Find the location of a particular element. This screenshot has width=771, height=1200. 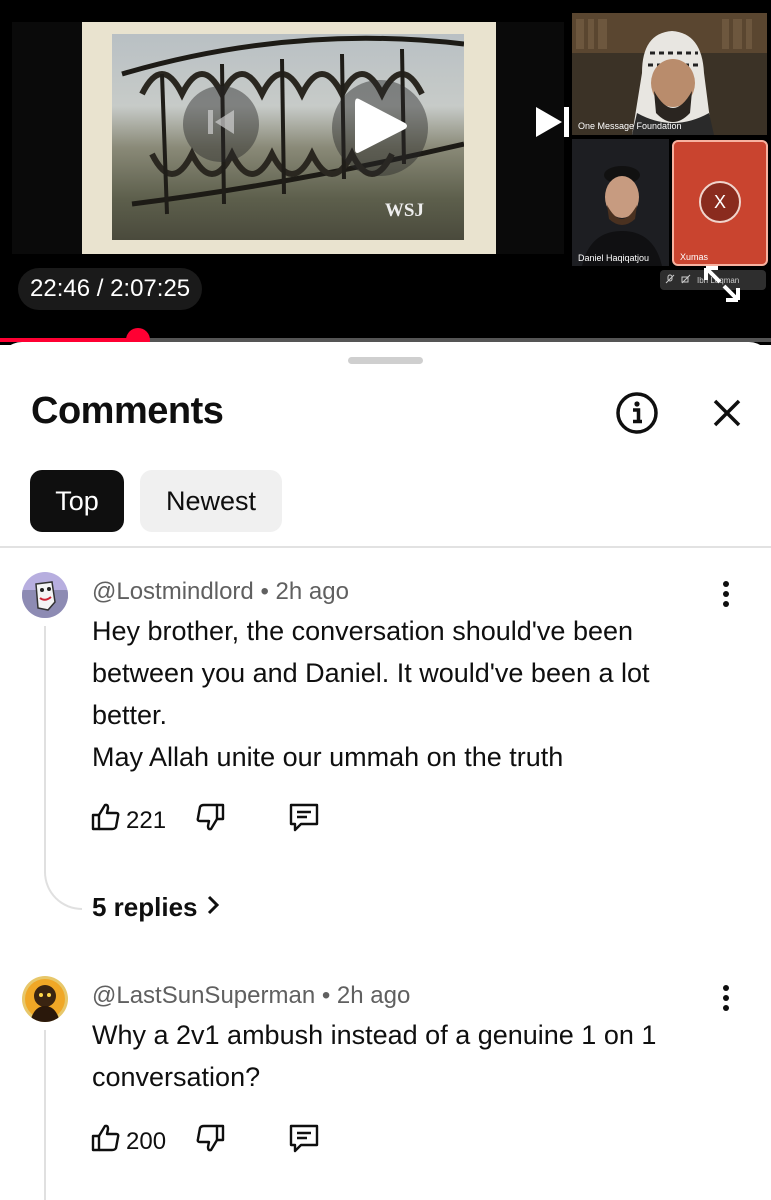

comment-line: May Allah unite our ummah on the truth is located at coordinates (328, 757).